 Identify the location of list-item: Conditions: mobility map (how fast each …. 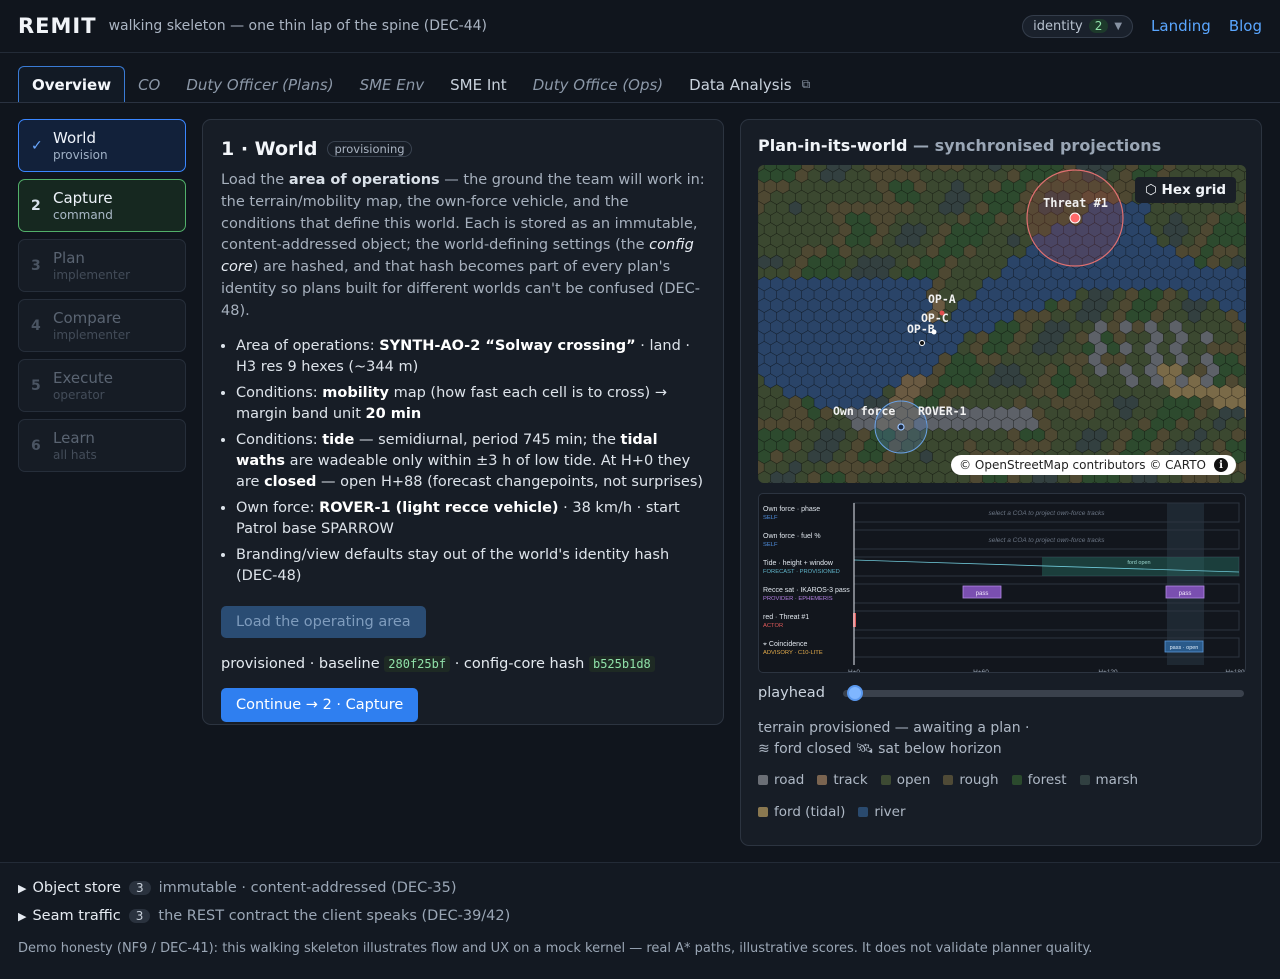
(470, 404).